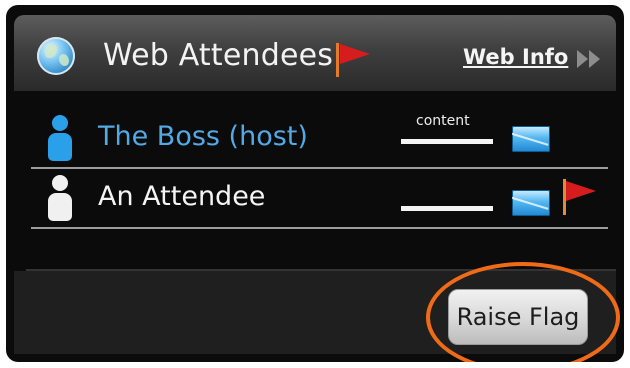 This screenshot has width=630, height=368. Describe the element at coordinates (518, 317) in the screenshot. I see `raise-flag-button: Raise Flag` at that location.